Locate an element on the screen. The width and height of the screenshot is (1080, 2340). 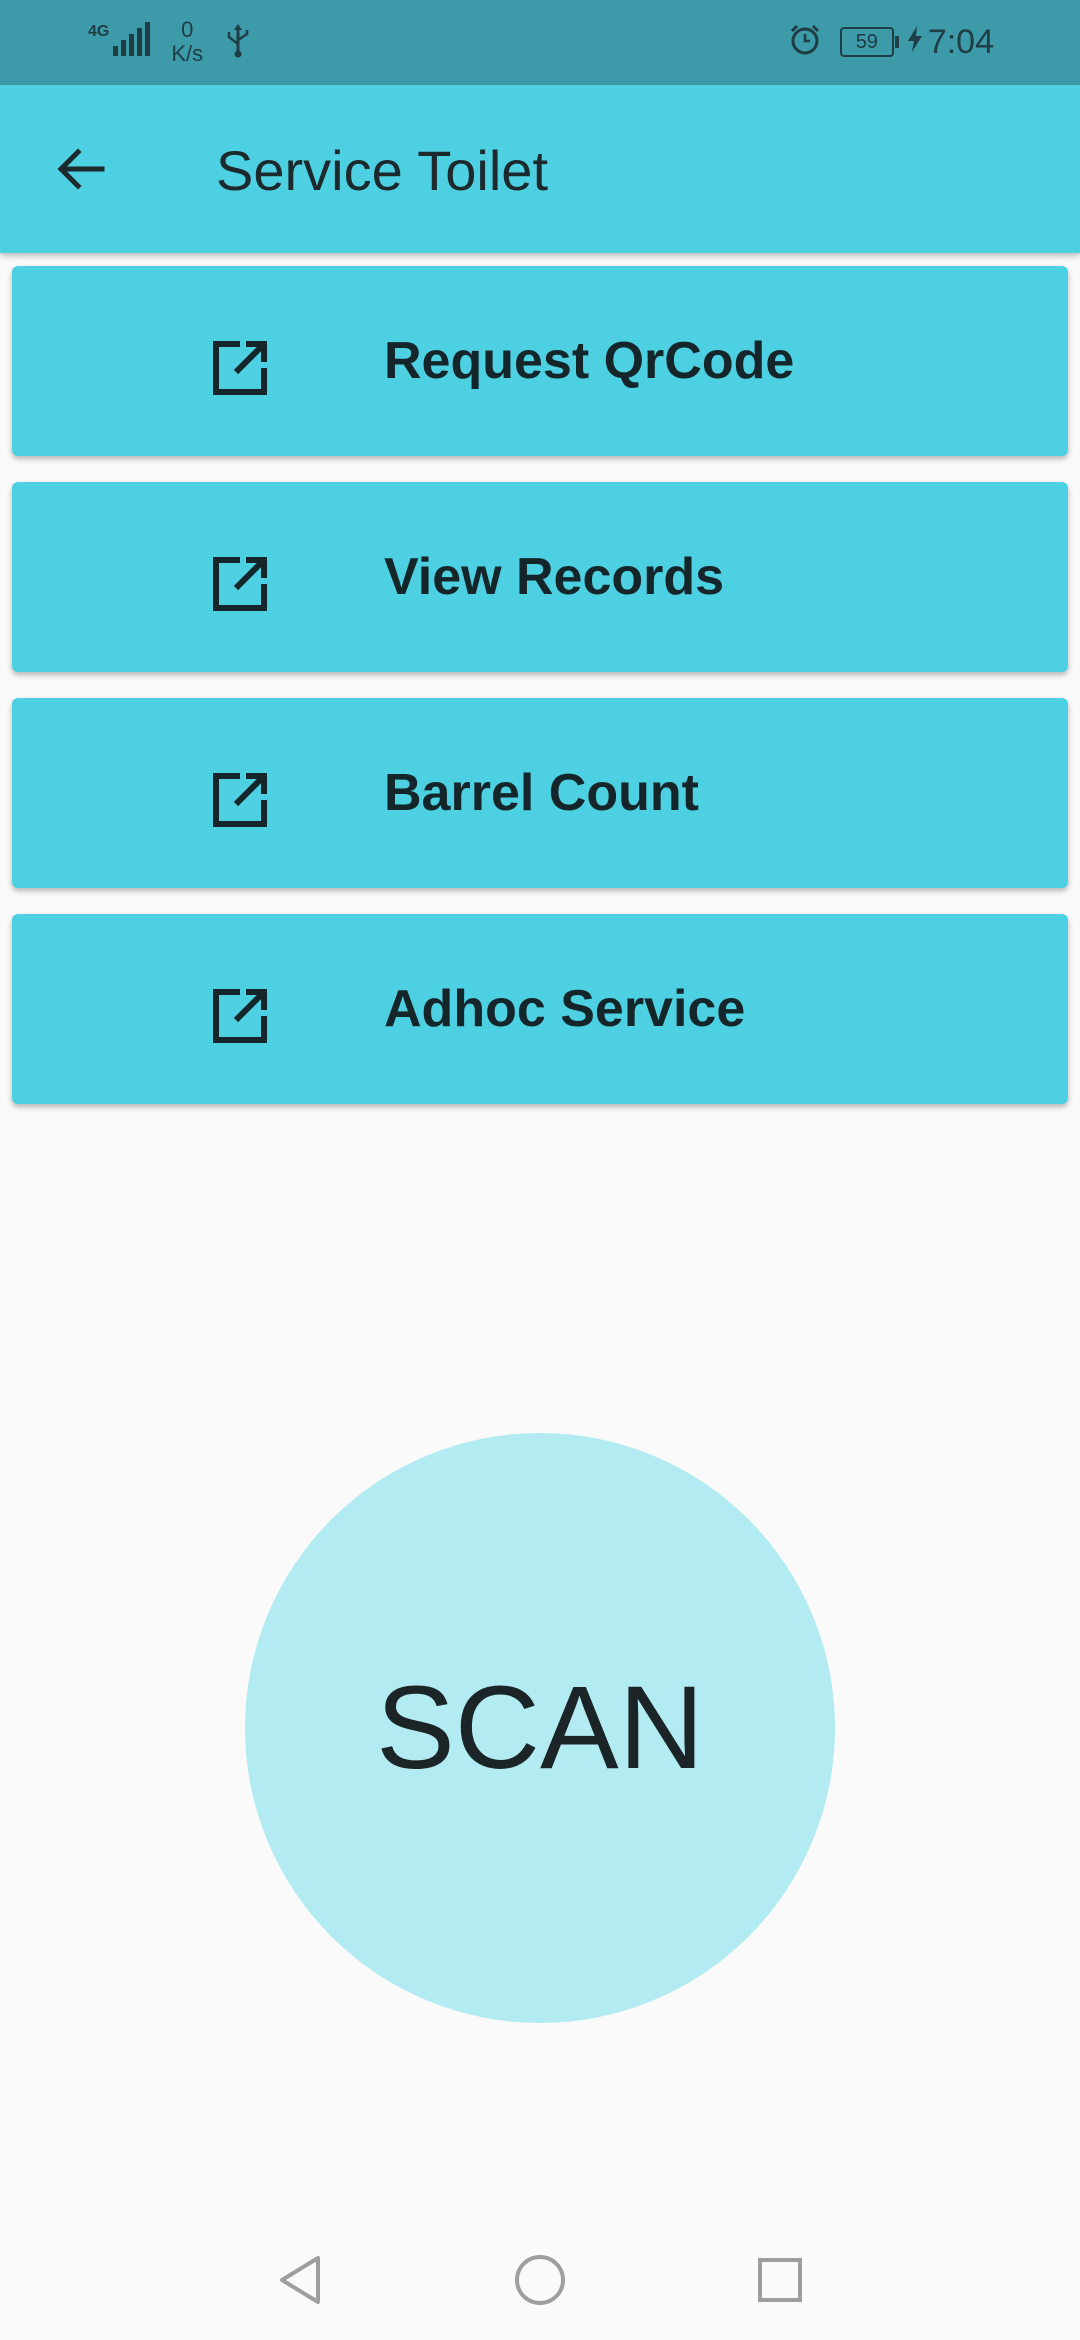
network-type-label: 4G is located at coordinates (99, 31).